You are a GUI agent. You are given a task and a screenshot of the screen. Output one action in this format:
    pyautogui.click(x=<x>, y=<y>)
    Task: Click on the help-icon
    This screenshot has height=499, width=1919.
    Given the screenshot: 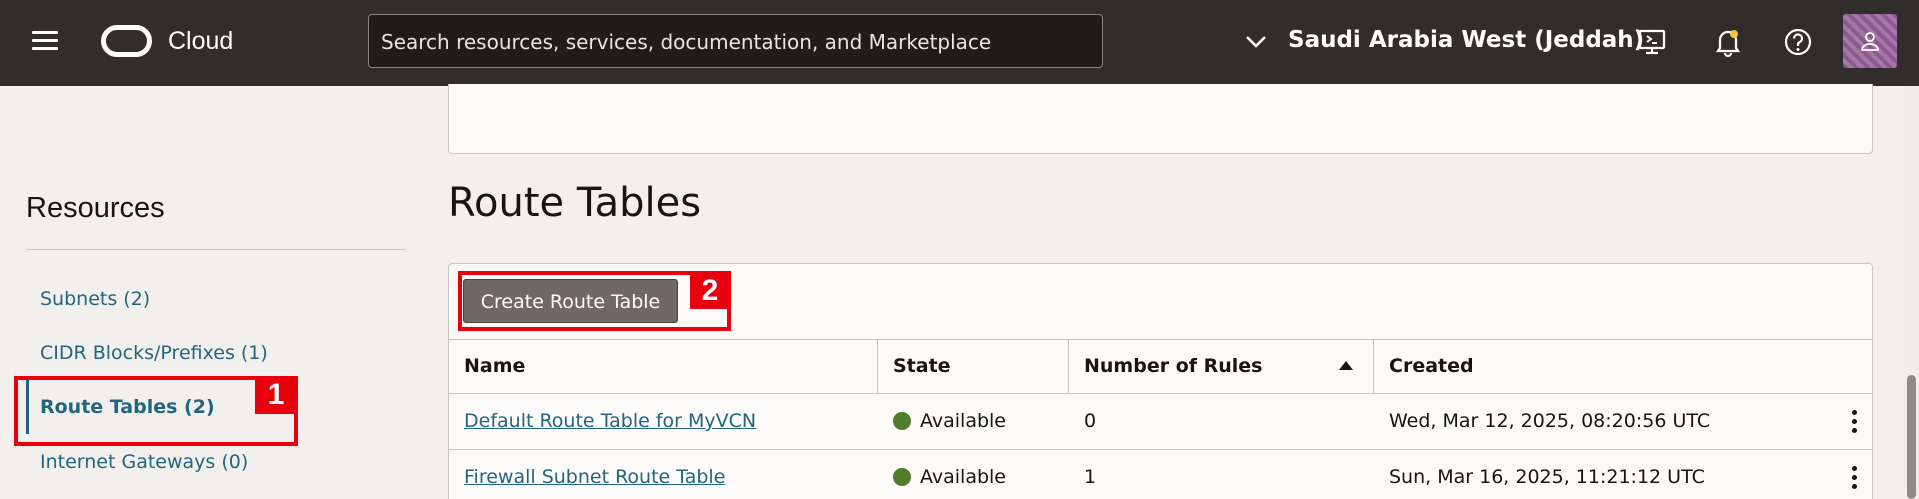 What is the action you would take?
    pyautogui.click(x=1798, y=42)
    